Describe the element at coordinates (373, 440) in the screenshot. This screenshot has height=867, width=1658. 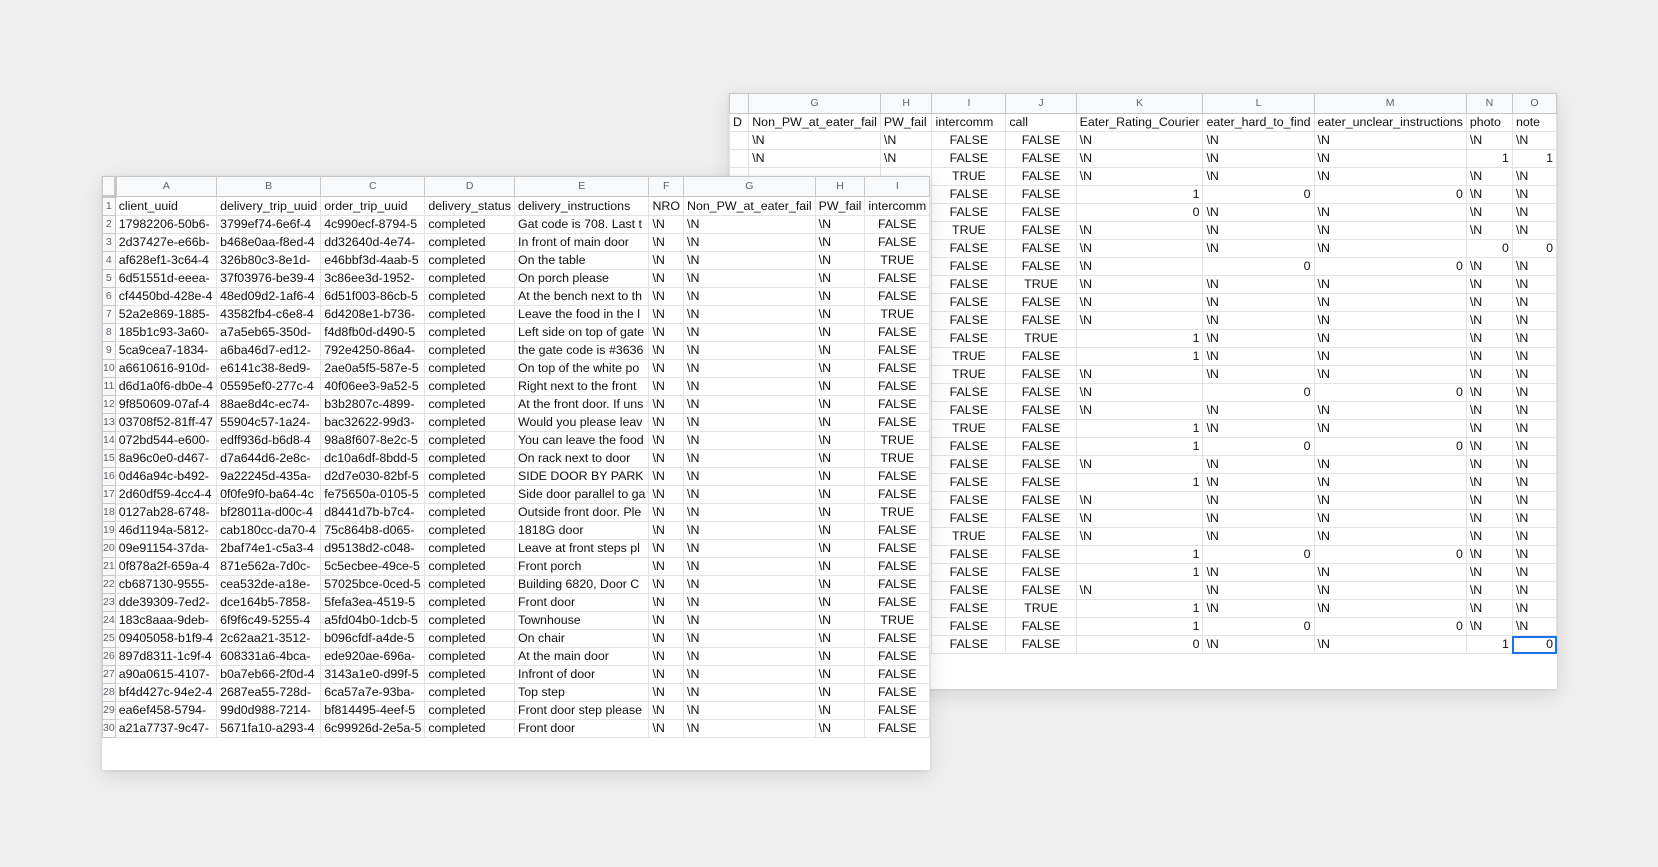
I see `cell: 98a8f607-8e2c-5` at that location.